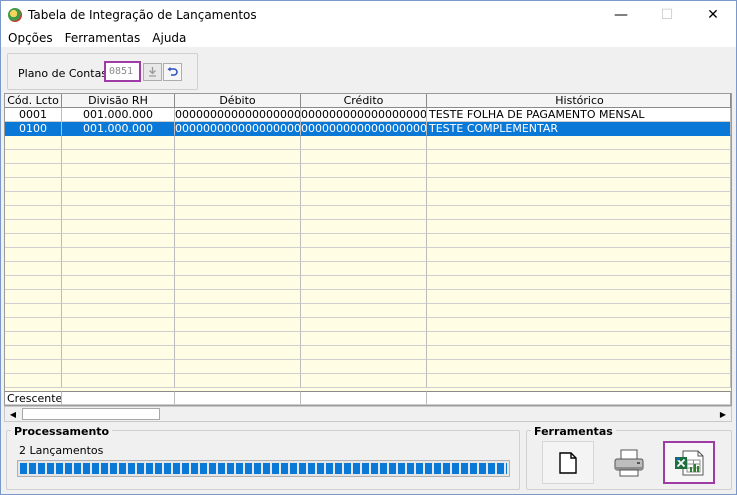 Image resolution: width=737 pixels, height=495 pixels. I want to click on ferramentas-group: Ferramentas, so click(629, 457).